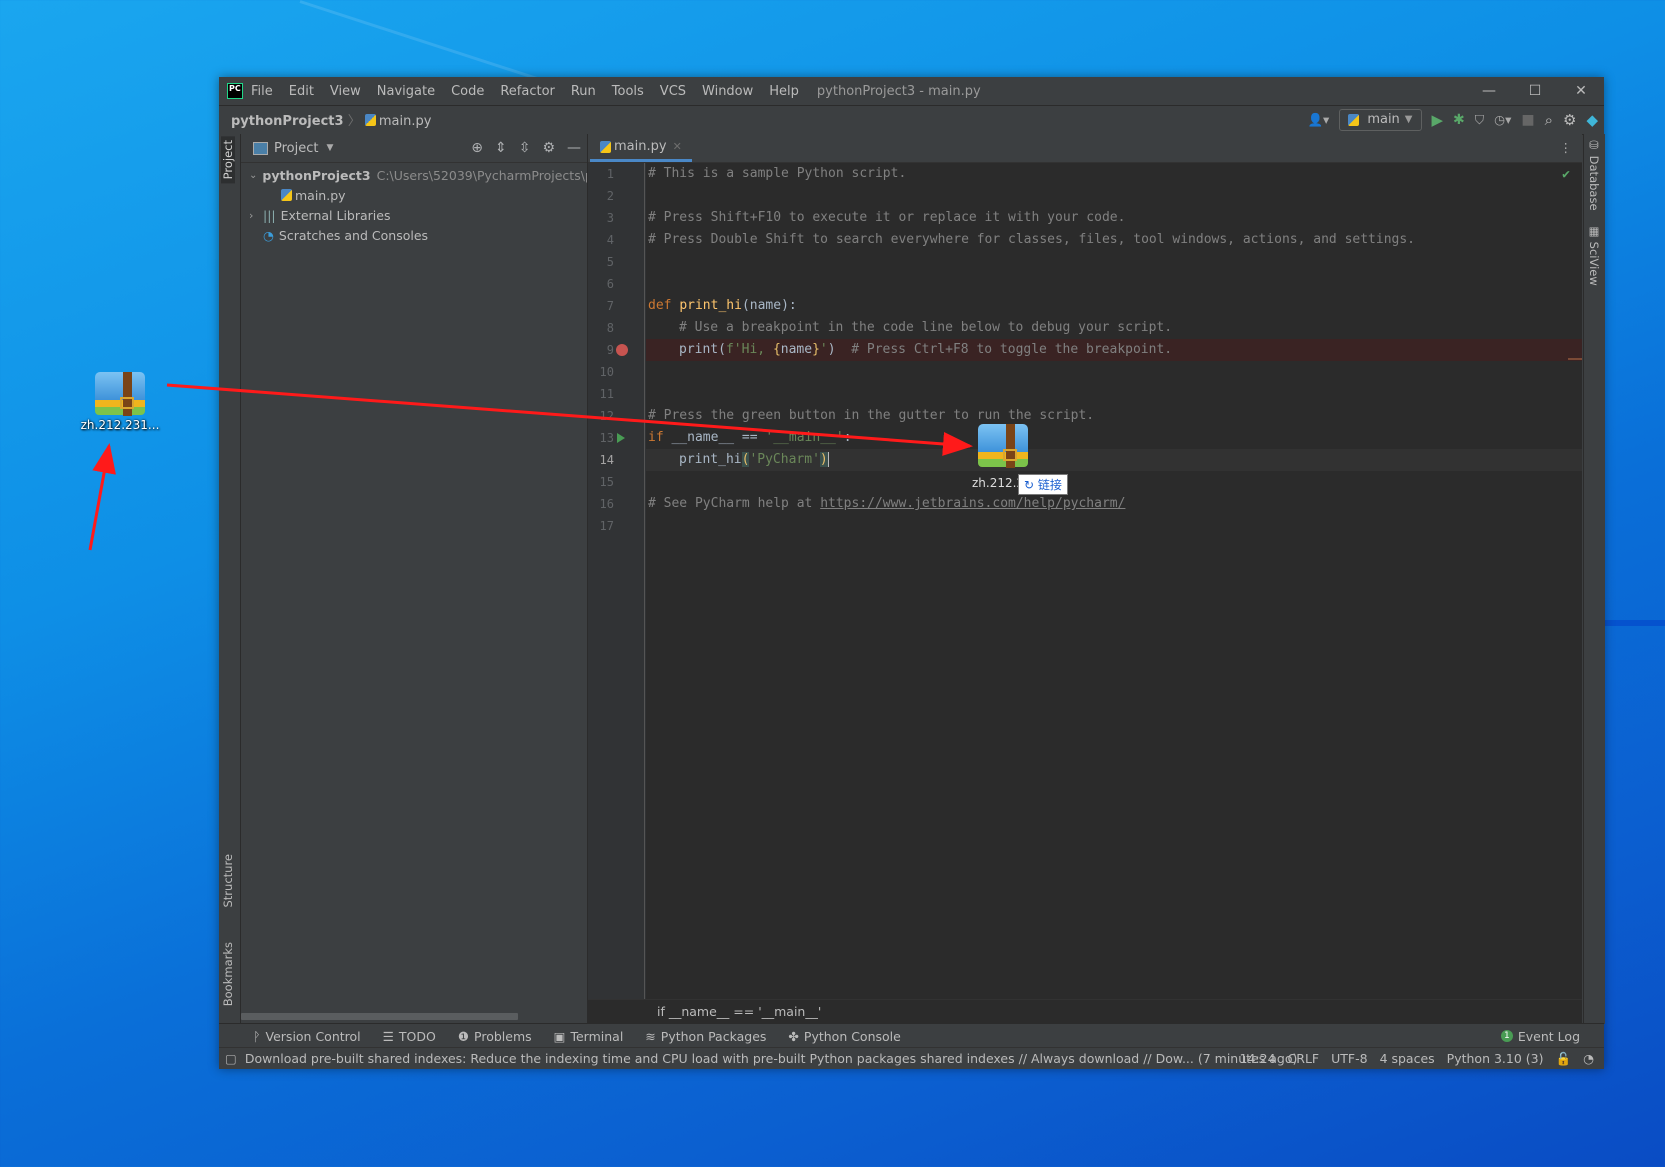 This screenshot has height=1167, width=1665. I want to click on version-control-tab: ᚹ Version Control, so click(307, 1036).